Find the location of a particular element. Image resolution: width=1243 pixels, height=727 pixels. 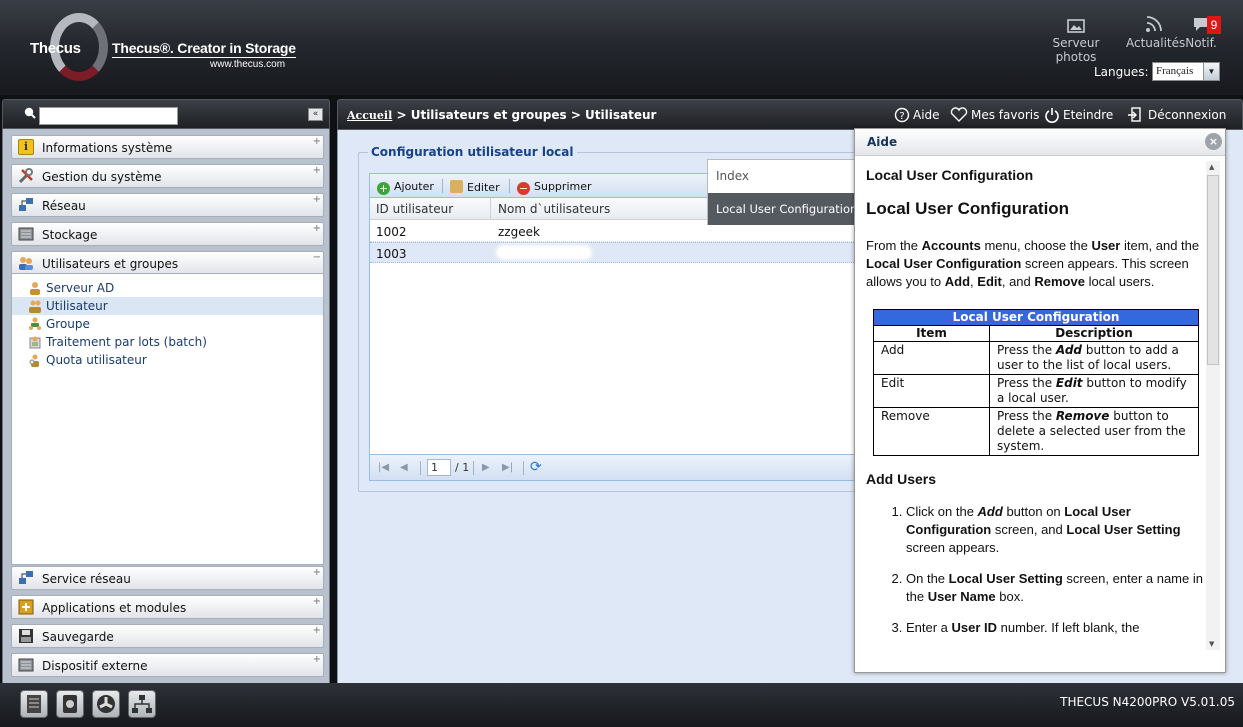

column-header-username: Nom d`utilisateurs is located at coordinates (554, 209).